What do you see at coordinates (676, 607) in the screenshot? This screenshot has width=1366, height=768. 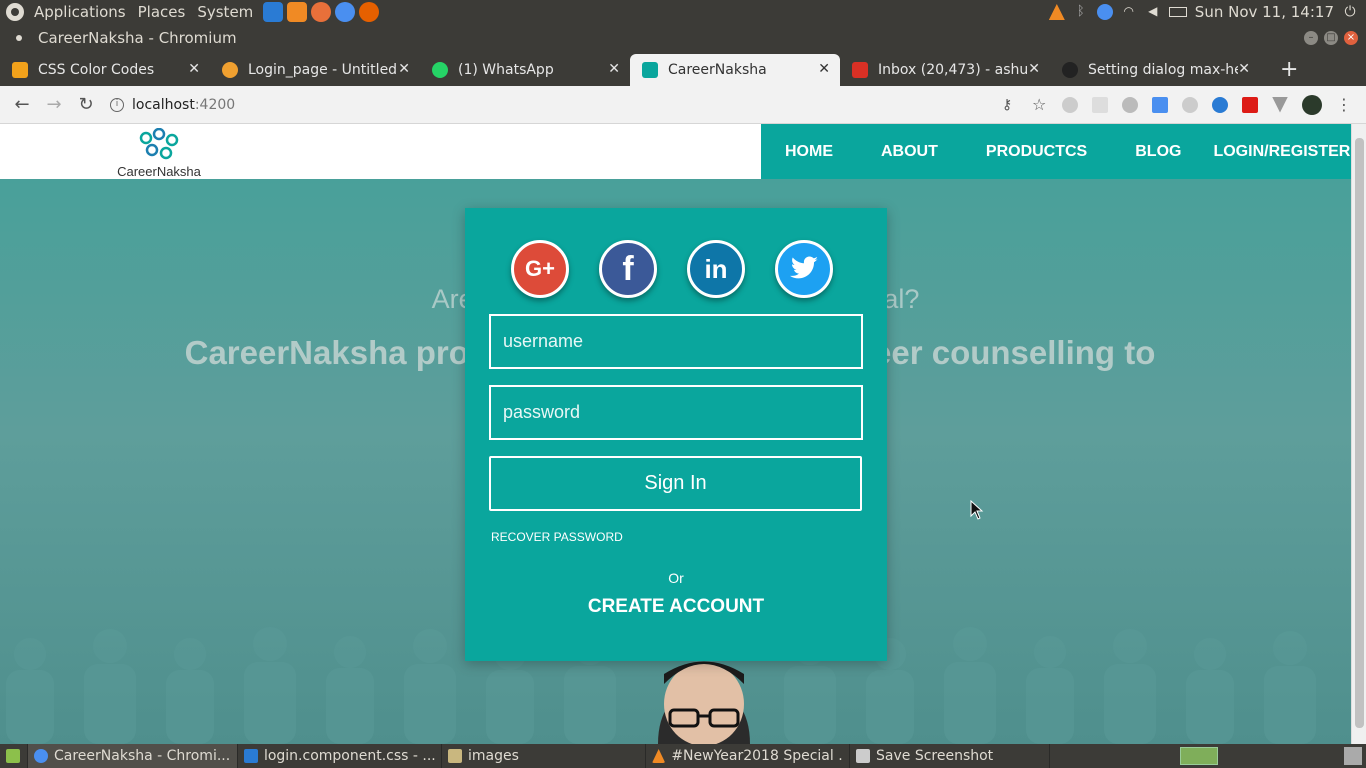 I see `create-account-link: CREATE ACCOUNT` at bounding box center [676, 607].